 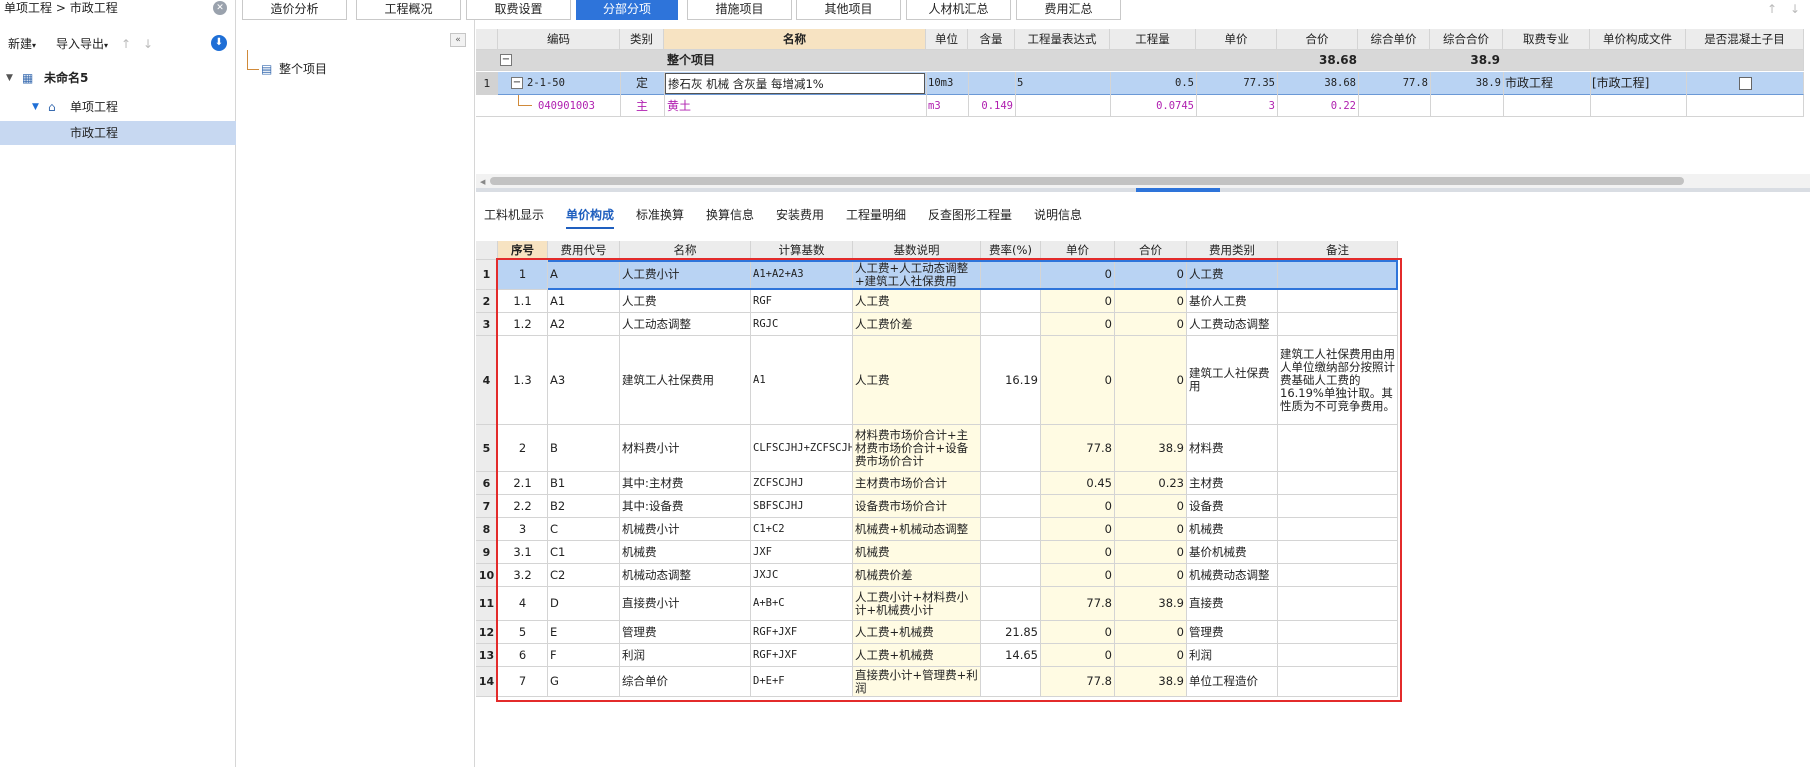 I want to click on unit-price-cell: 77.8, so click(x=1078, y=448).